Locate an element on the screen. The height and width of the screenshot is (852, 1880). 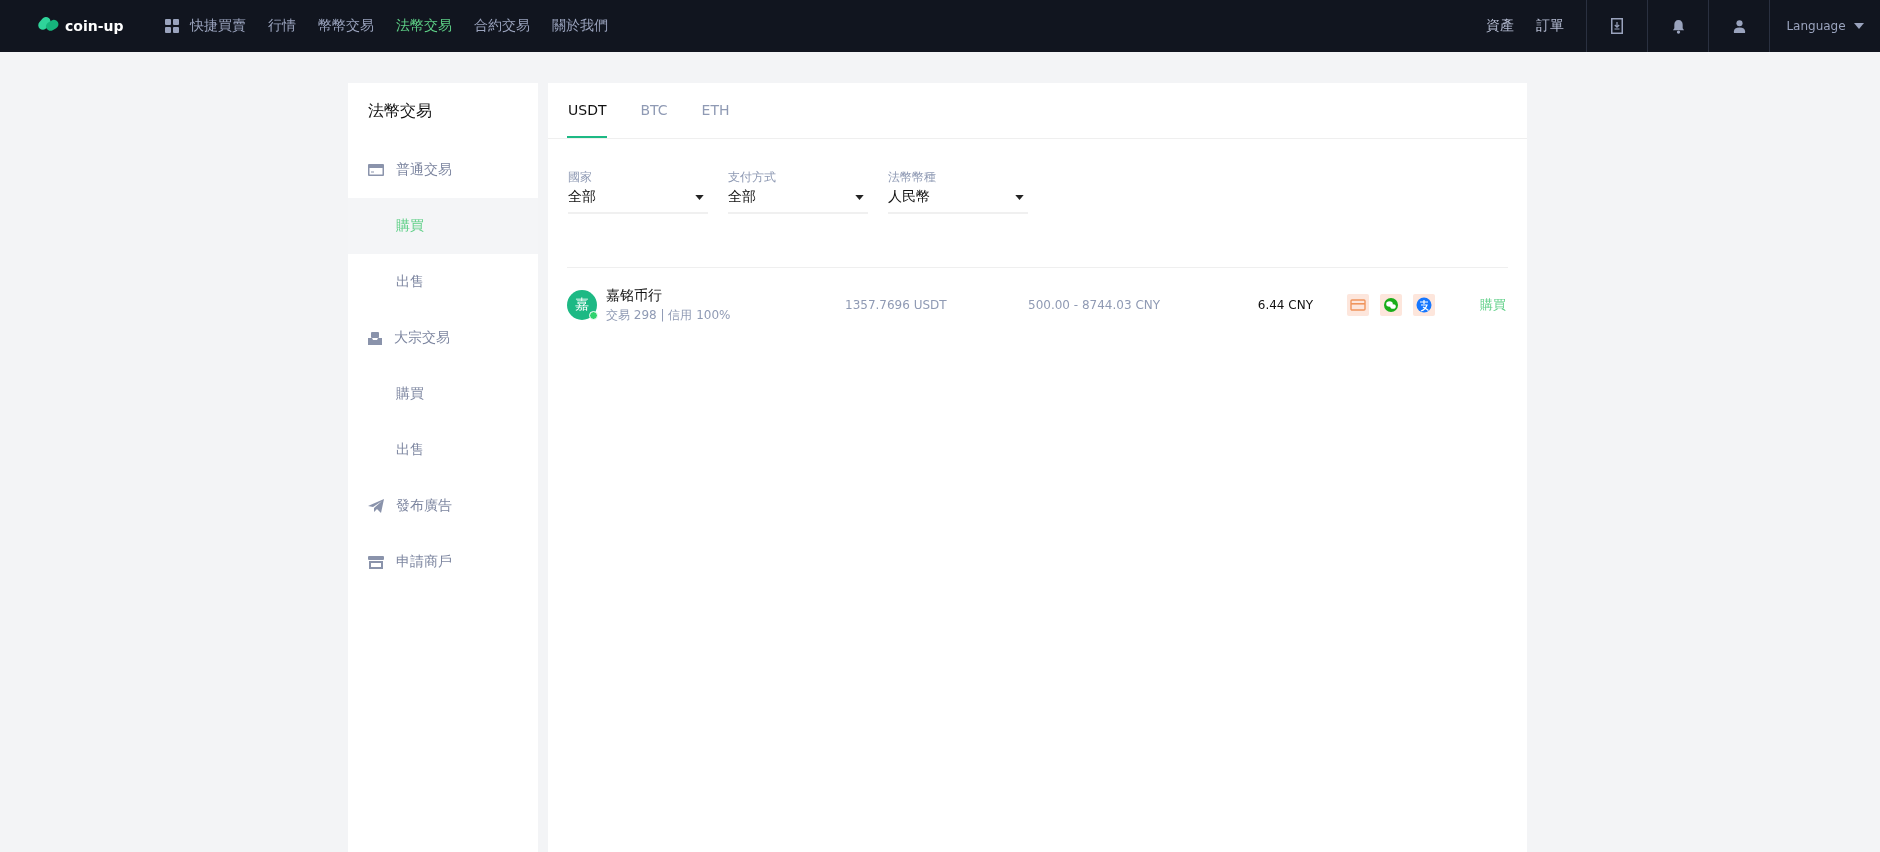
filter-dropdown: 人民幣 is located at coordinates (958, 200).